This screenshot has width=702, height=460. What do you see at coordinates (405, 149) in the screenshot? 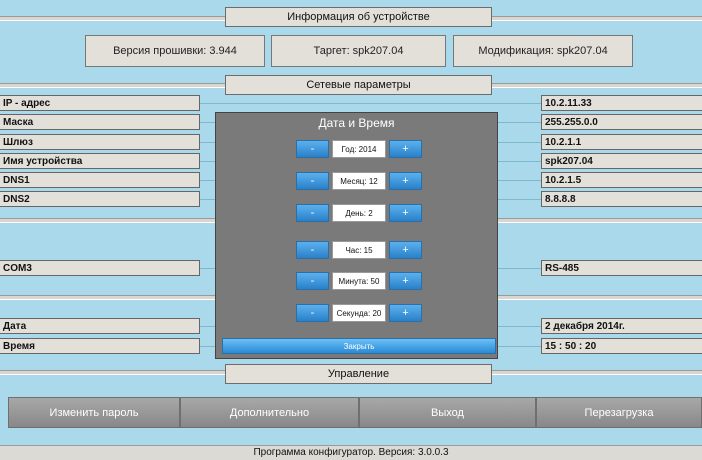
I see `year-plus-button: +` at bounding box center [405, 149].